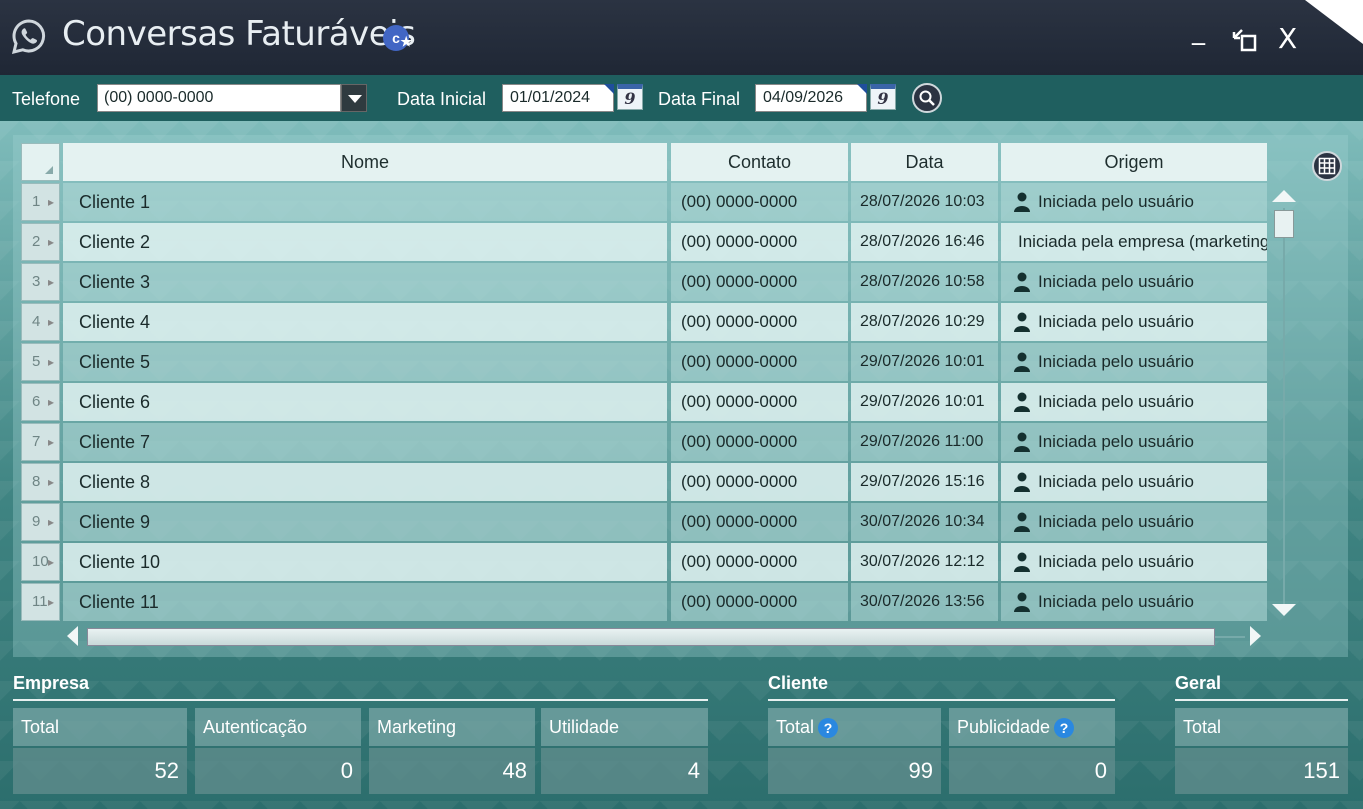 The width and height of the screenshot is (1363, 809). Describe the element at coordinates (1255, 636) in the screenshot. I see `scroll-right-button` at that location.